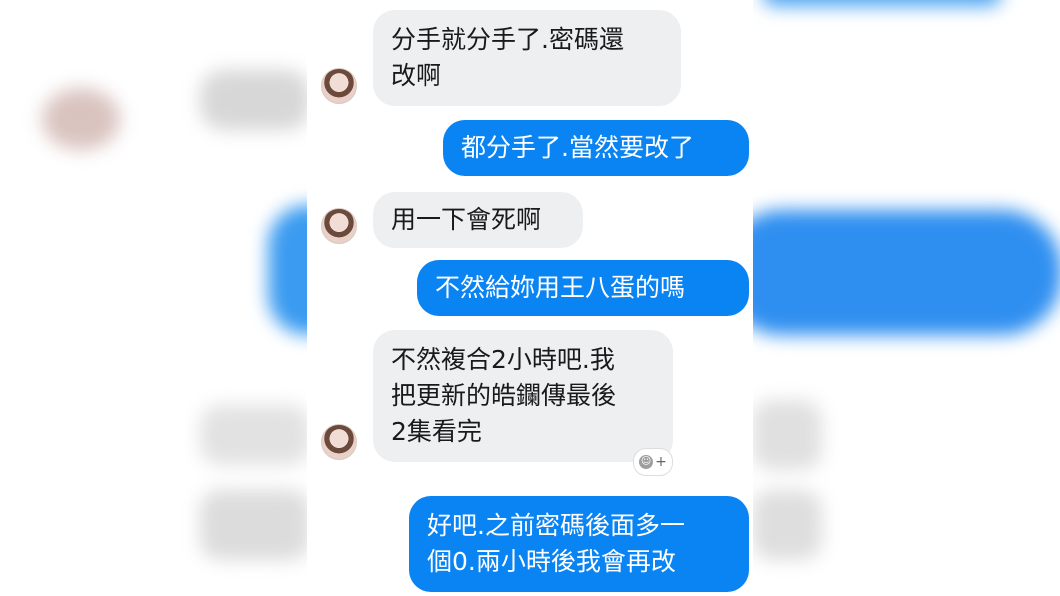  I want to click on message-outgoing: 好吧.之前密碼後面多一 個0.兩小時後我會再改, so click(530, 544).